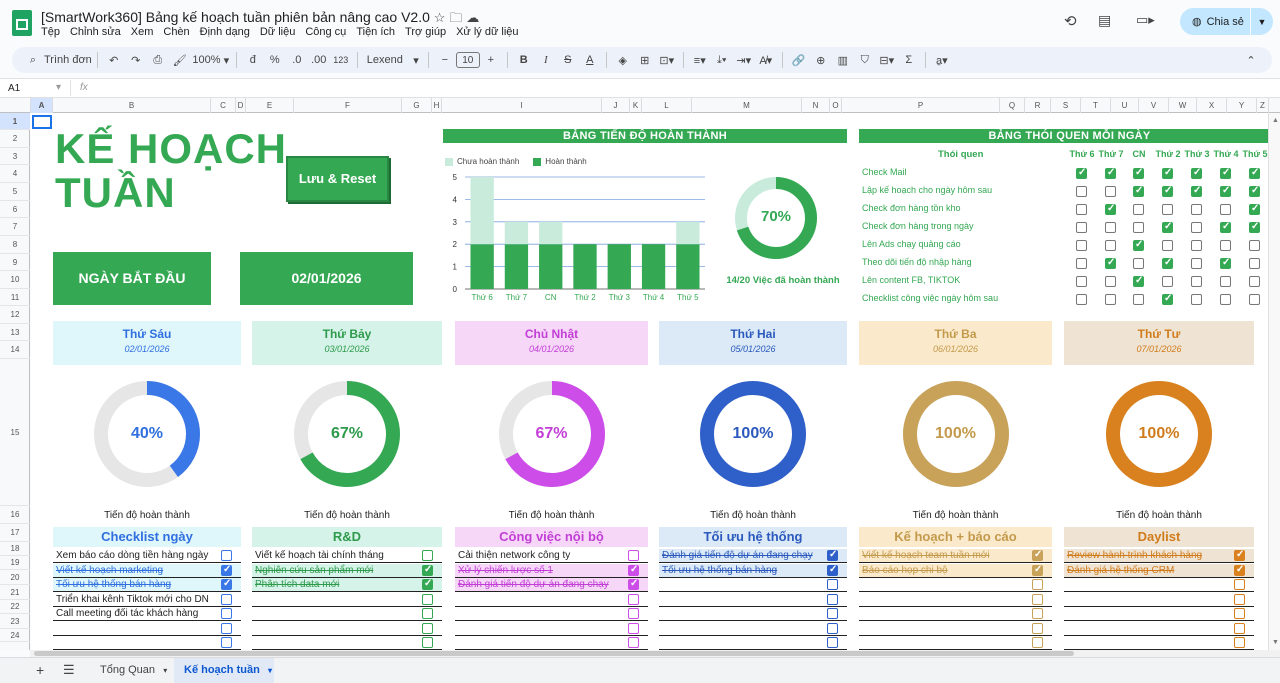 The height and width of the screenshot is (683, 1280). I want to click on undo-icon: ↶, so click(114, 60).